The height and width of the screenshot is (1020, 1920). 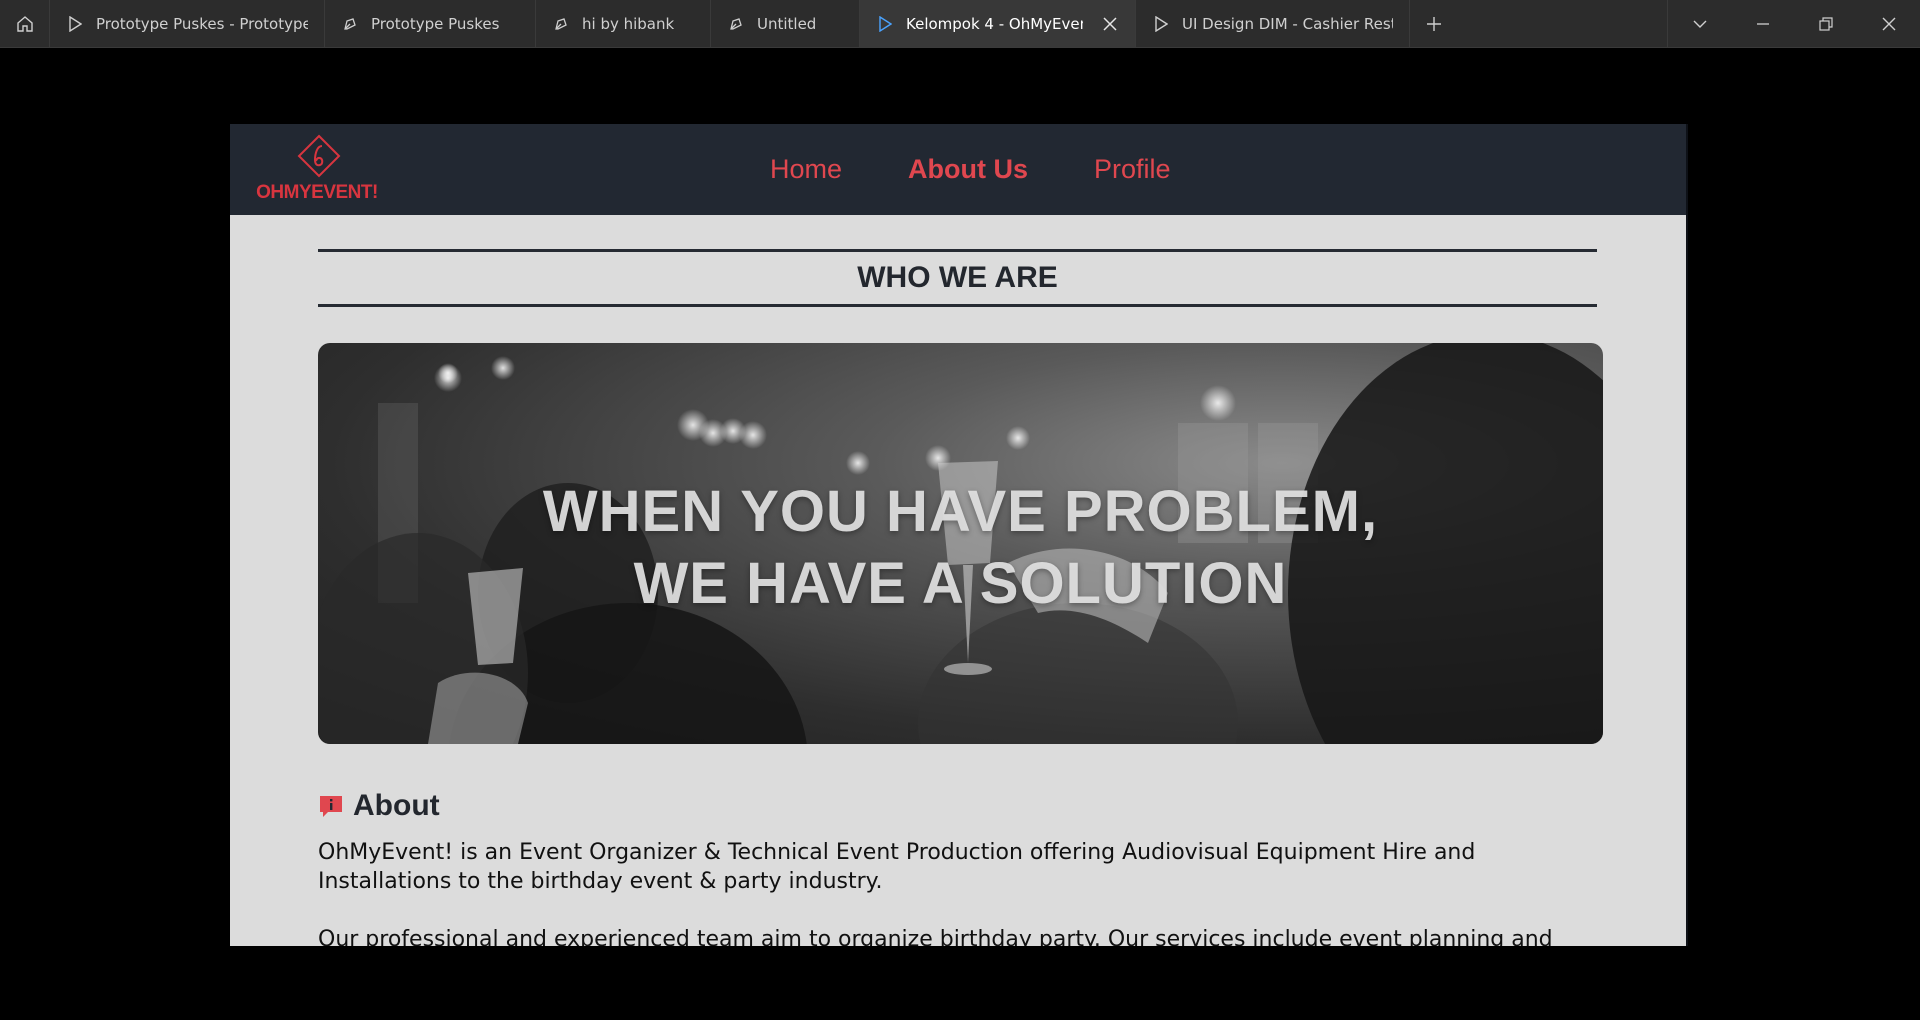 What do you see at coordinates (628, 23) in the screenshot?
I see `tab-label: hi by hibank` at bounding box center [628, 23].